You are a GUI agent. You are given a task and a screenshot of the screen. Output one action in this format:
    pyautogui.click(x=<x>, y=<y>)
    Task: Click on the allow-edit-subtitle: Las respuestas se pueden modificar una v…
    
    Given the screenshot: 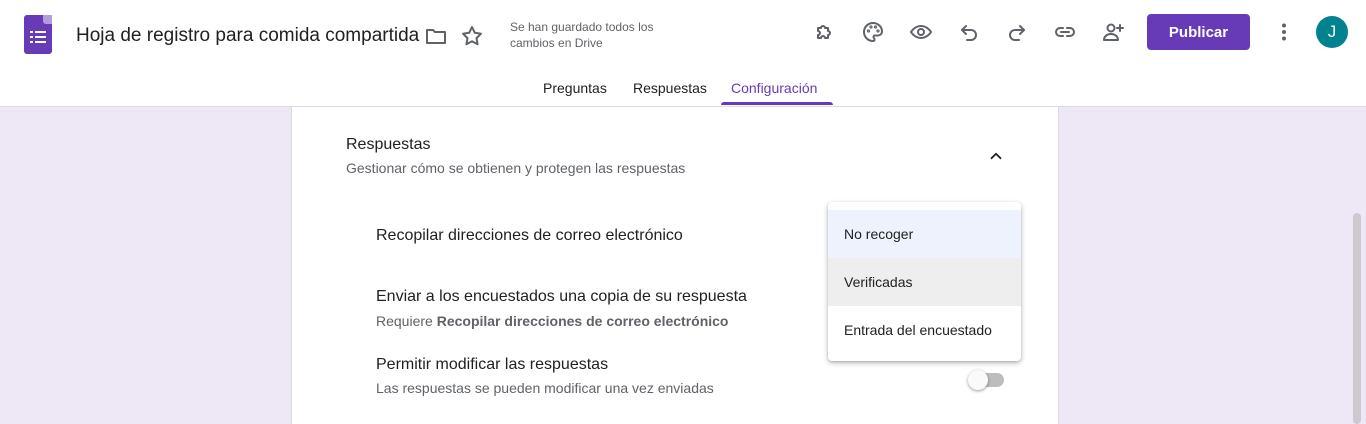 What is the action you would take?
    pyautogui.click(x=545, y=388)
    